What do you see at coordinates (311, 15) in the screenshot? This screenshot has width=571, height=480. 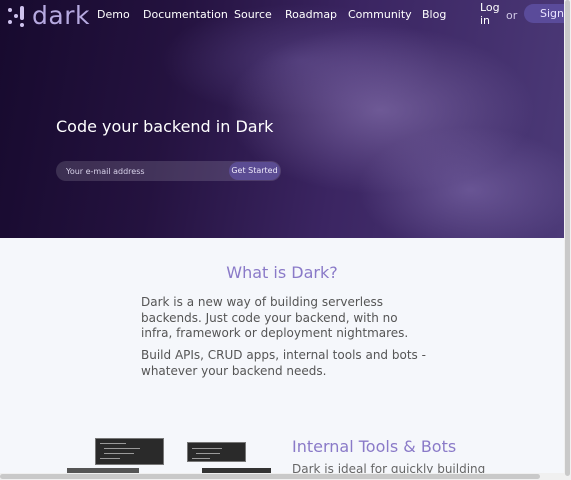 I see `nav-roadmap: Roadmap` at bounding box center [311, 15].